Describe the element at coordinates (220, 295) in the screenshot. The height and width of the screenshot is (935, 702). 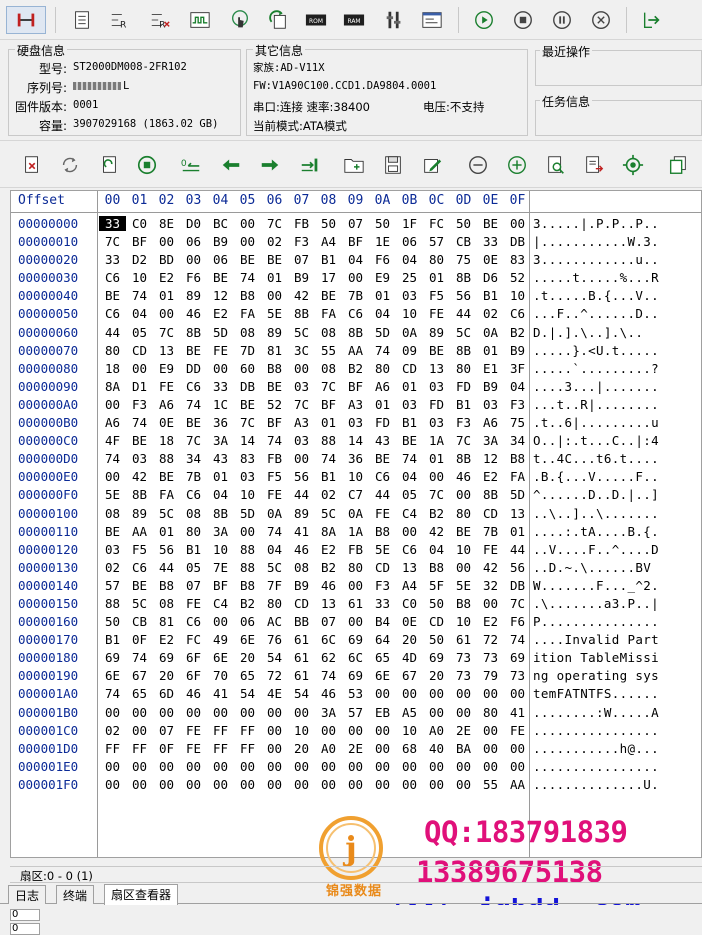
I see `hex-byte: 12` at that location.